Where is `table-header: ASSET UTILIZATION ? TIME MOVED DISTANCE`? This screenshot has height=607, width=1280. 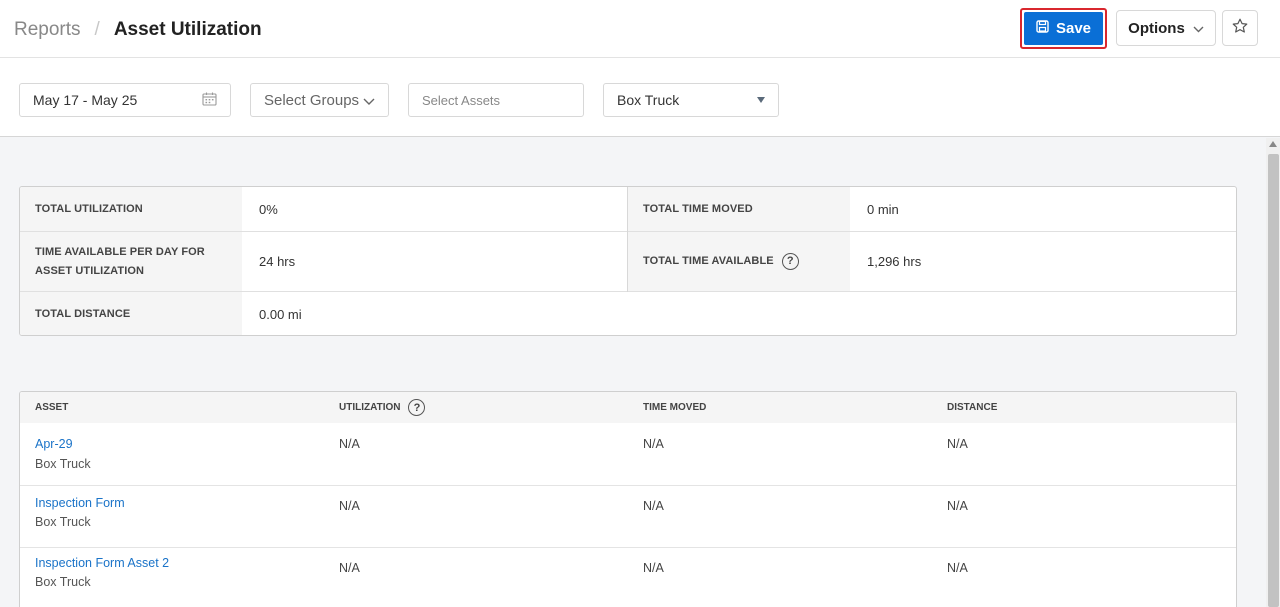
table-header: ASSET UTILIZATION ? TIME MOVED DISTANCE is located at coordinates (628, 407).